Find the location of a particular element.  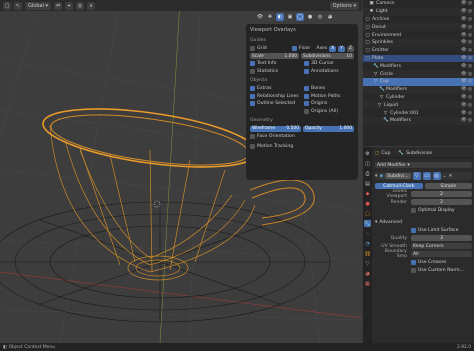

editor-type-icon: ▢ is located at coordinates (7, 5).